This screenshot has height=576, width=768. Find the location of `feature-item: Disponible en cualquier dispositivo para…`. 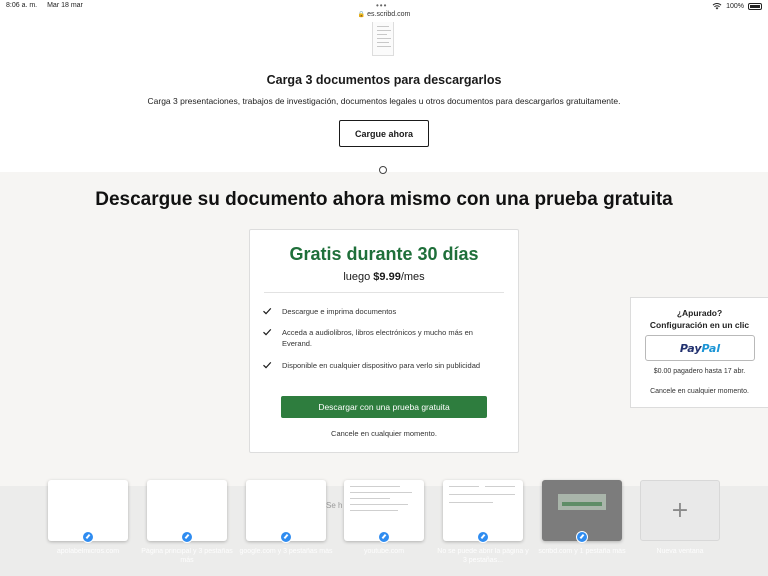

feature-item: Disponible en cualquier dispositivo para… is located at coordinates (377, 365).